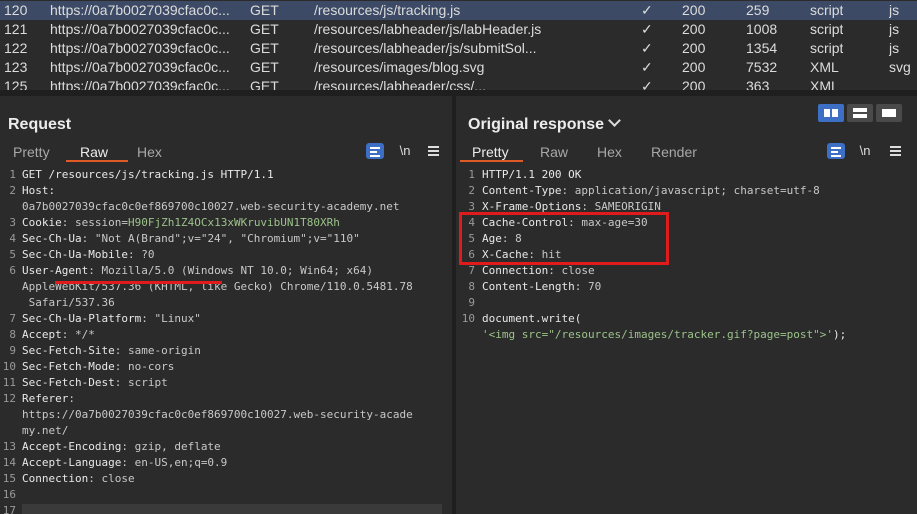 Image resolution: width=917 pixels, height=514 pixels. I want to click on code-line: GET /resources/js/tracking.js HTTP/1.1, so click(148, 174).